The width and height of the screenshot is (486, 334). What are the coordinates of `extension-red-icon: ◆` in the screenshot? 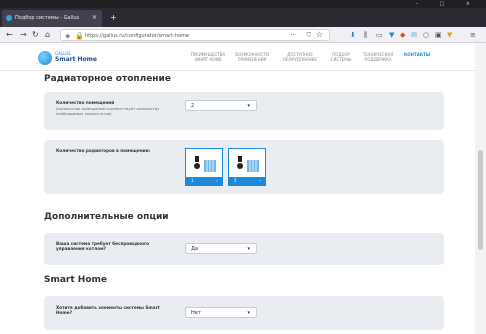 It's located at (402, 35).